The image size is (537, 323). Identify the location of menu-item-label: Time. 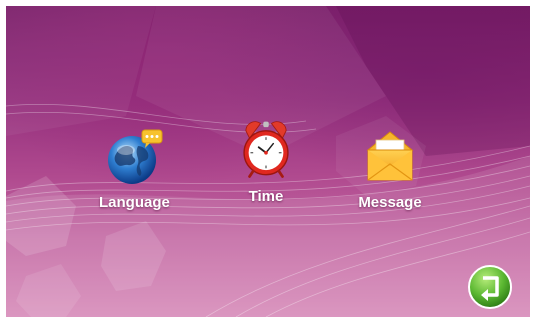
(266, 196).